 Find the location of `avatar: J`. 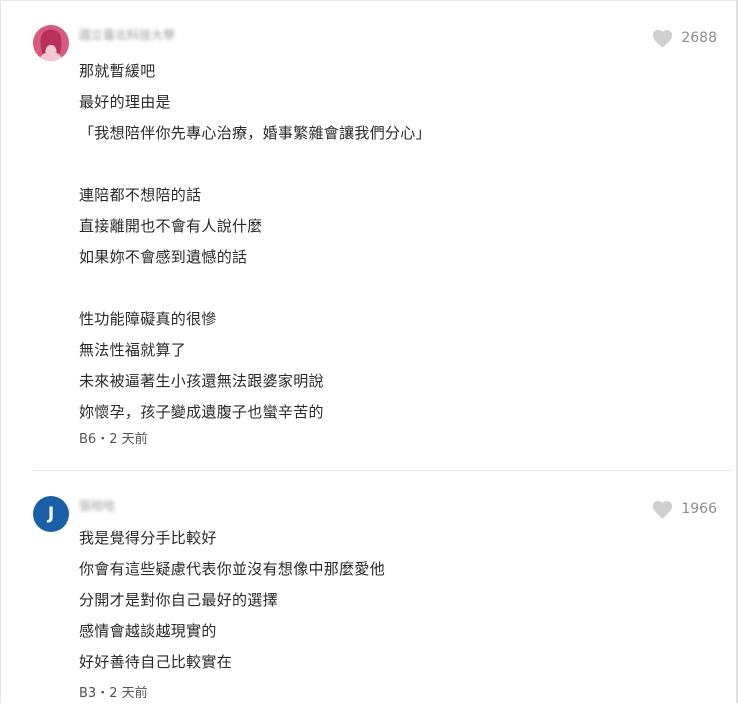

avatar: J is located at coordinates (51, 514).